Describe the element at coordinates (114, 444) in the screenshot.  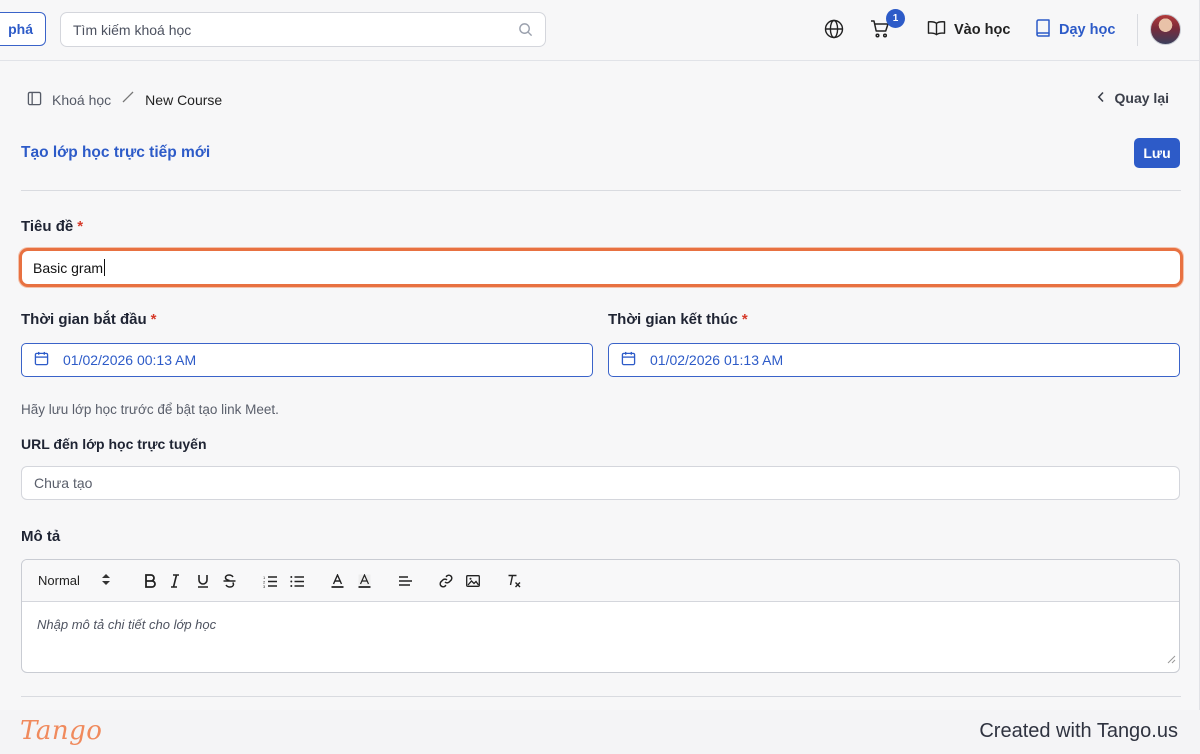
I see `url-label: URL đến lớp học trực tuyến` at that location.